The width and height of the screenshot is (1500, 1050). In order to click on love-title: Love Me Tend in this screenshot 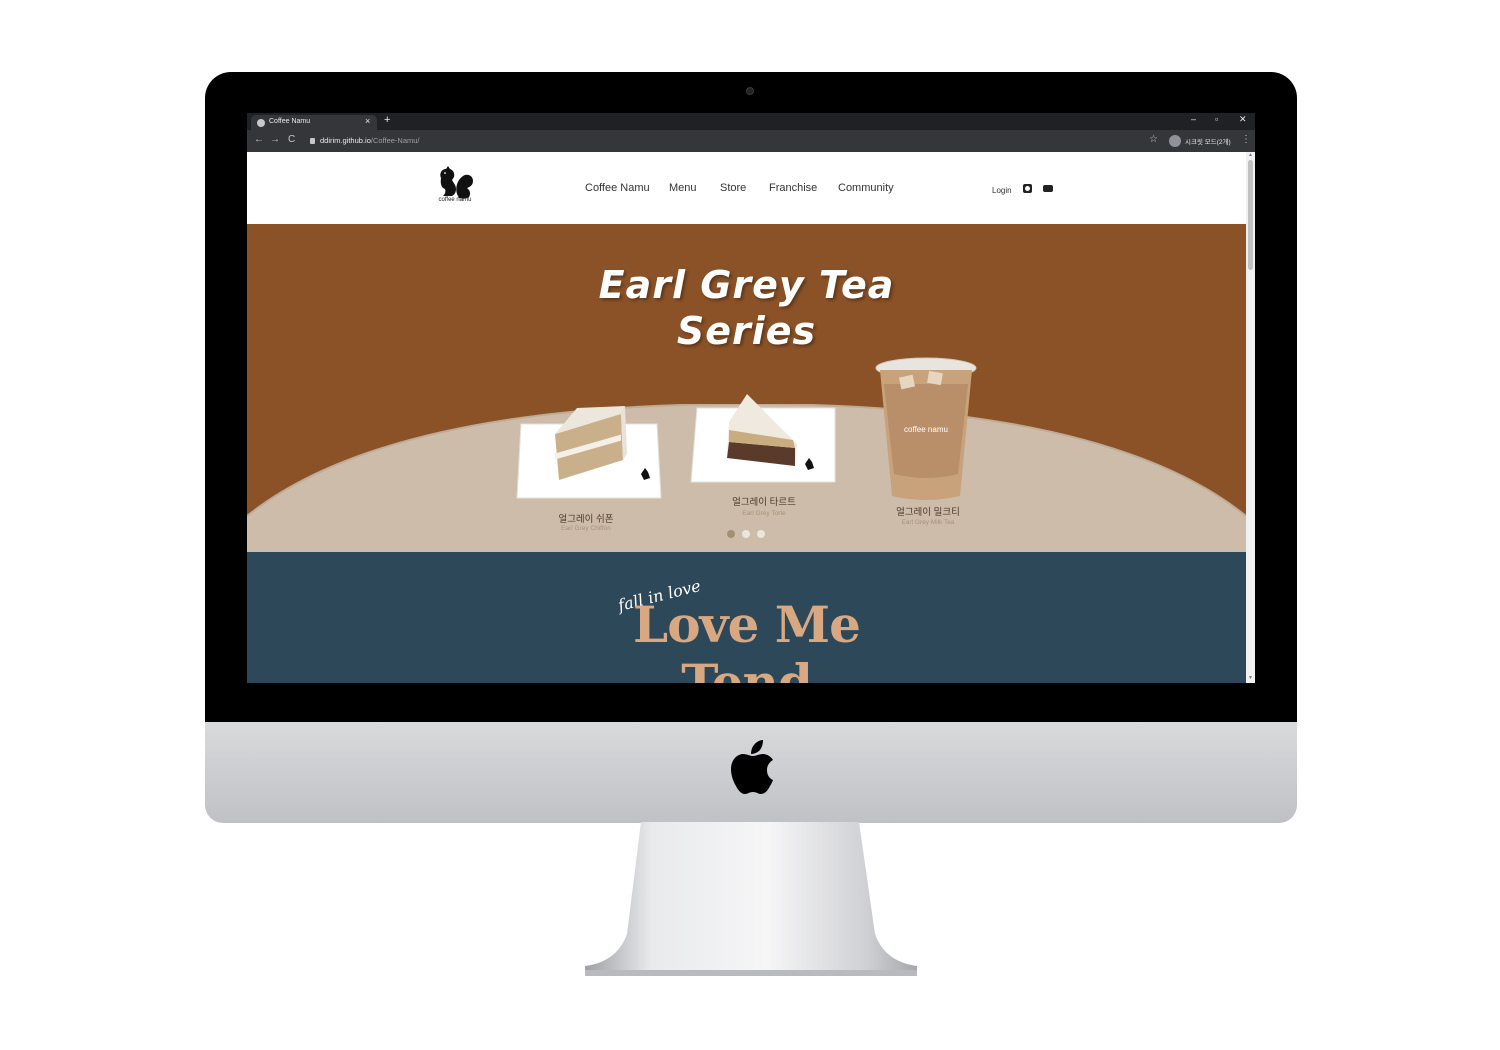, I will do `click(746, 639)`.